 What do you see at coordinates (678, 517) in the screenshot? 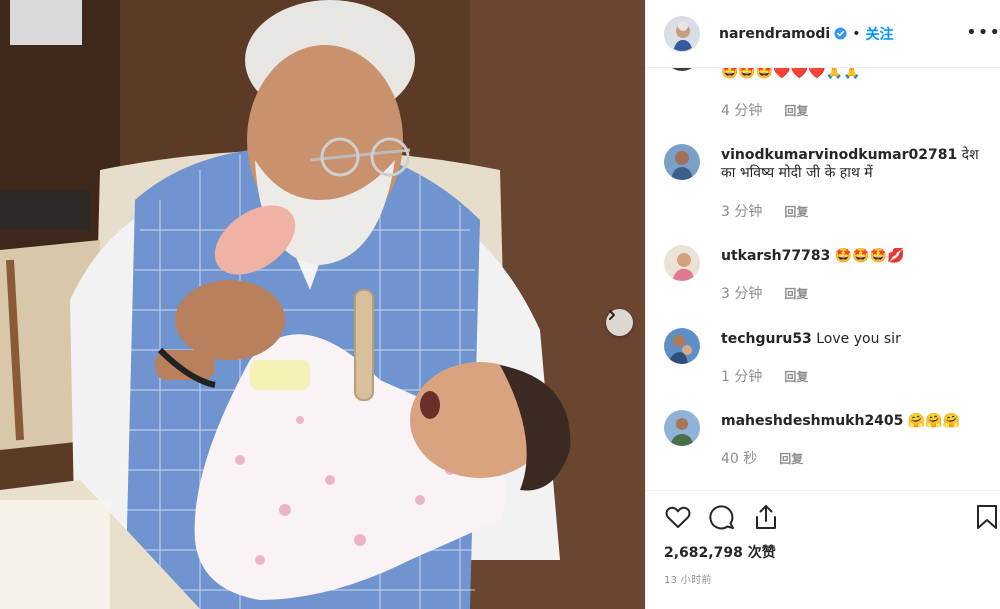
I see `heart-icon` at bounding box center [678, 517].